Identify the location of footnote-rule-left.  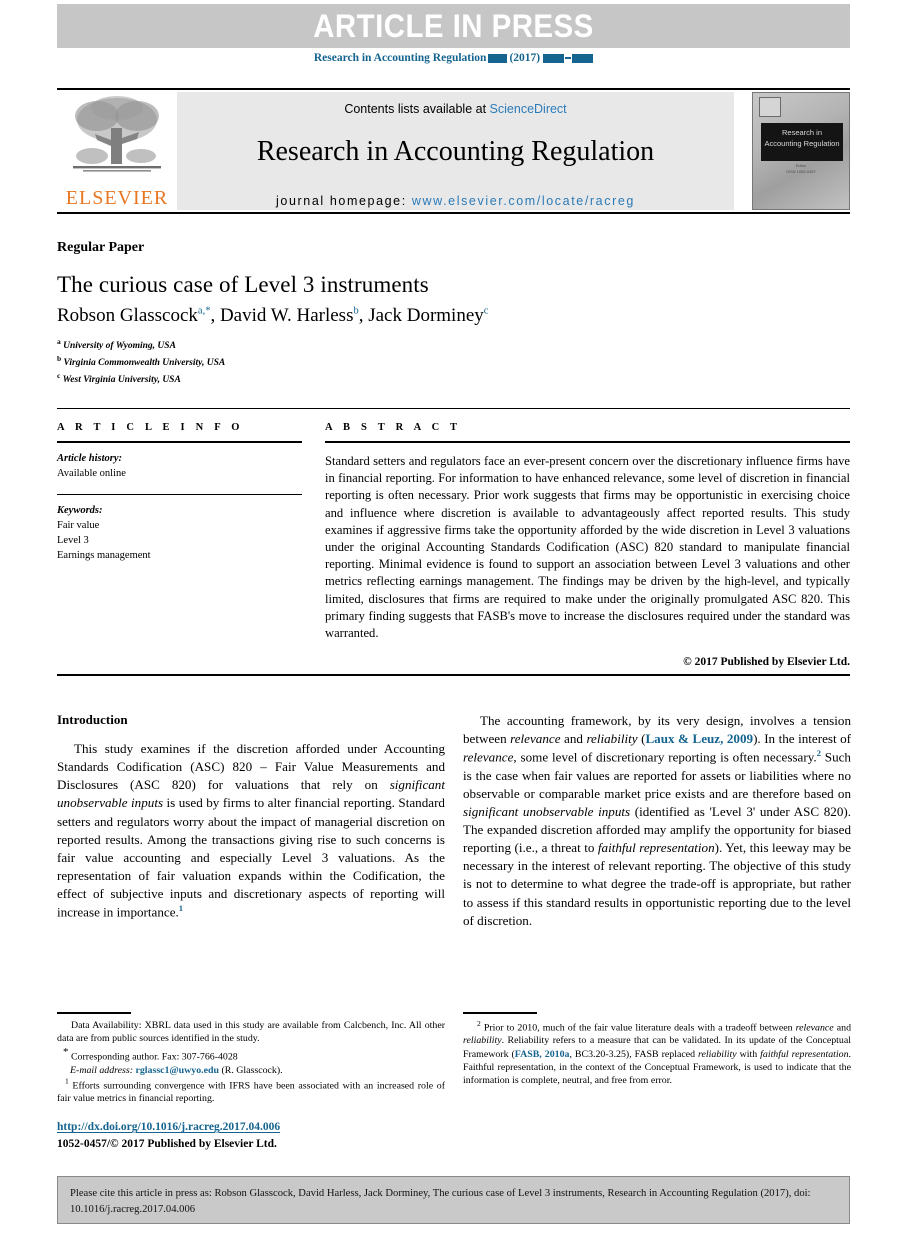
(94, 1013).